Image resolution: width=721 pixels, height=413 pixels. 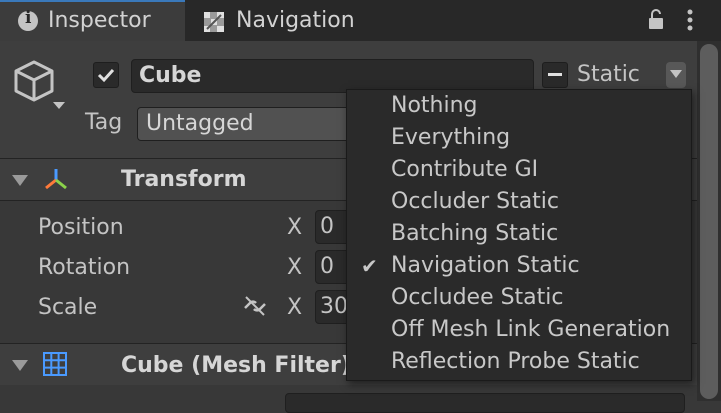 What do you see at coordinates (255, 306) in the screenshot?
I see `link-off-icon` at bounding box center [255, 306].